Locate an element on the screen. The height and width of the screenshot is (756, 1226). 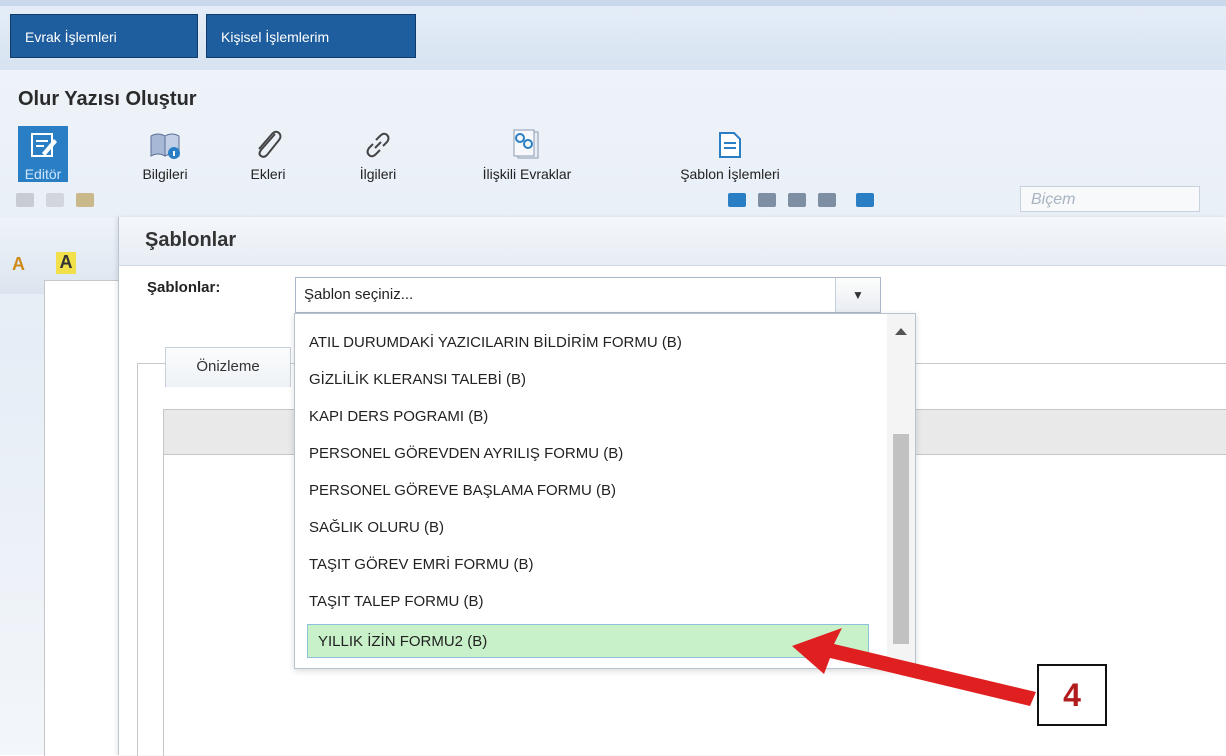
highlight-icon: A is located at coordinates (66, 263).